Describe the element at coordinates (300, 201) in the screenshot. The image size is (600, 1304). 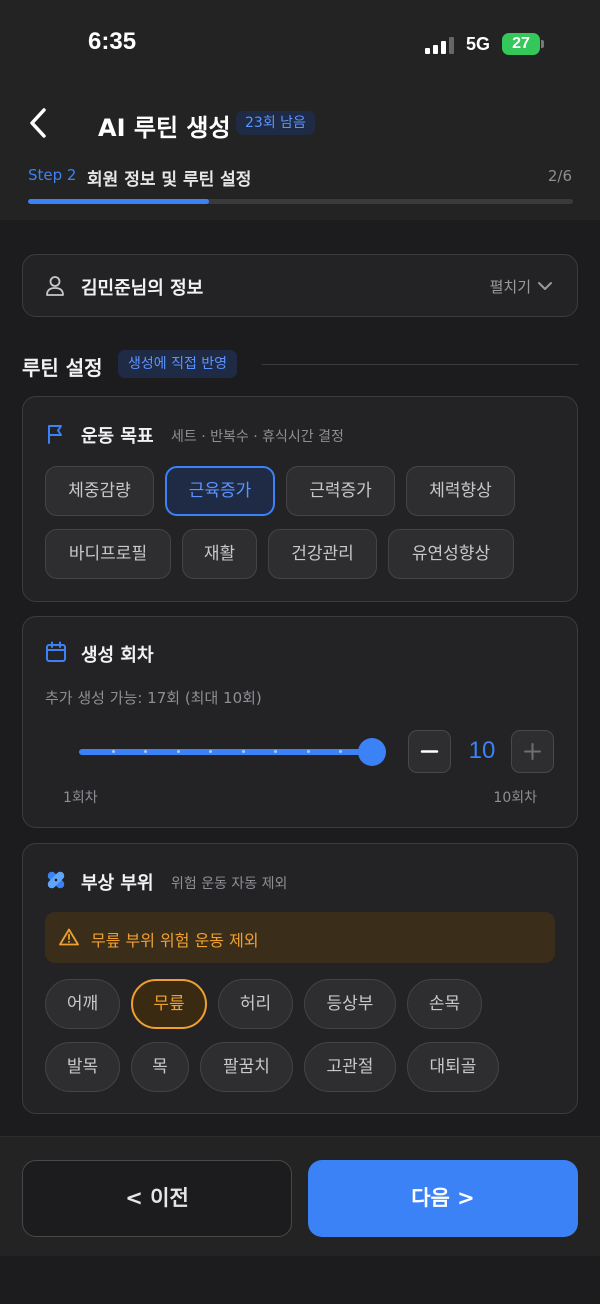
I see `step-progress-bar` at that location.